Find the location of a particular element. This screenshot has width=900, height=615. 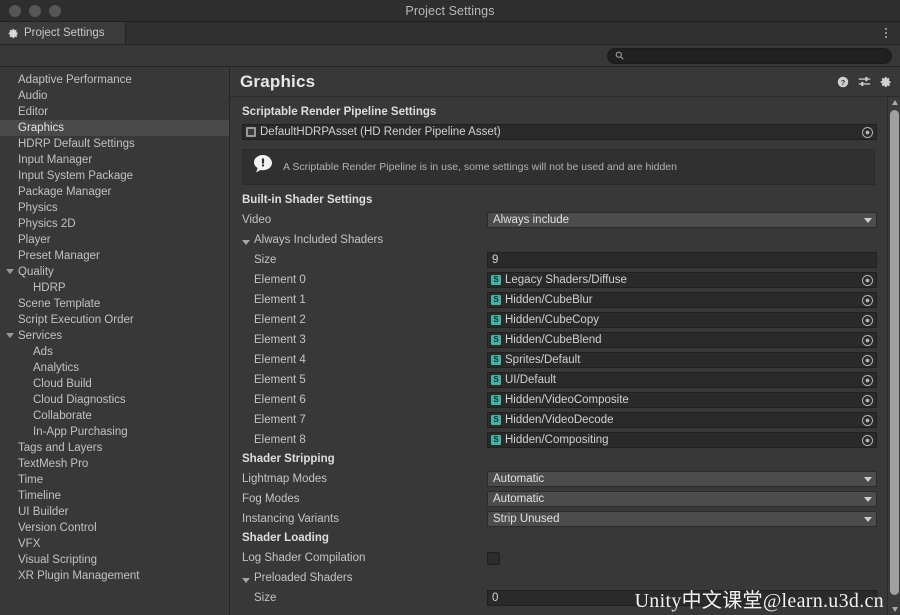

tab-project-settings: Project Settings is located at coordinates (63, 33).